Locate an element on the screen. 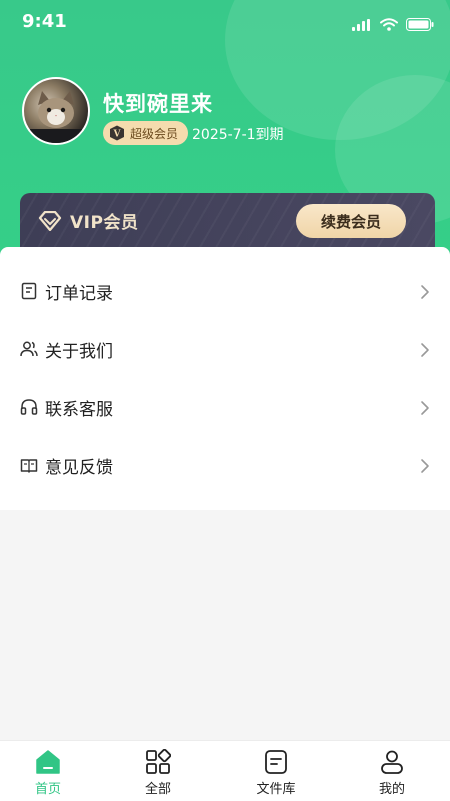  menu-item-label: 联系客服 is located at coordinates (79, 410).